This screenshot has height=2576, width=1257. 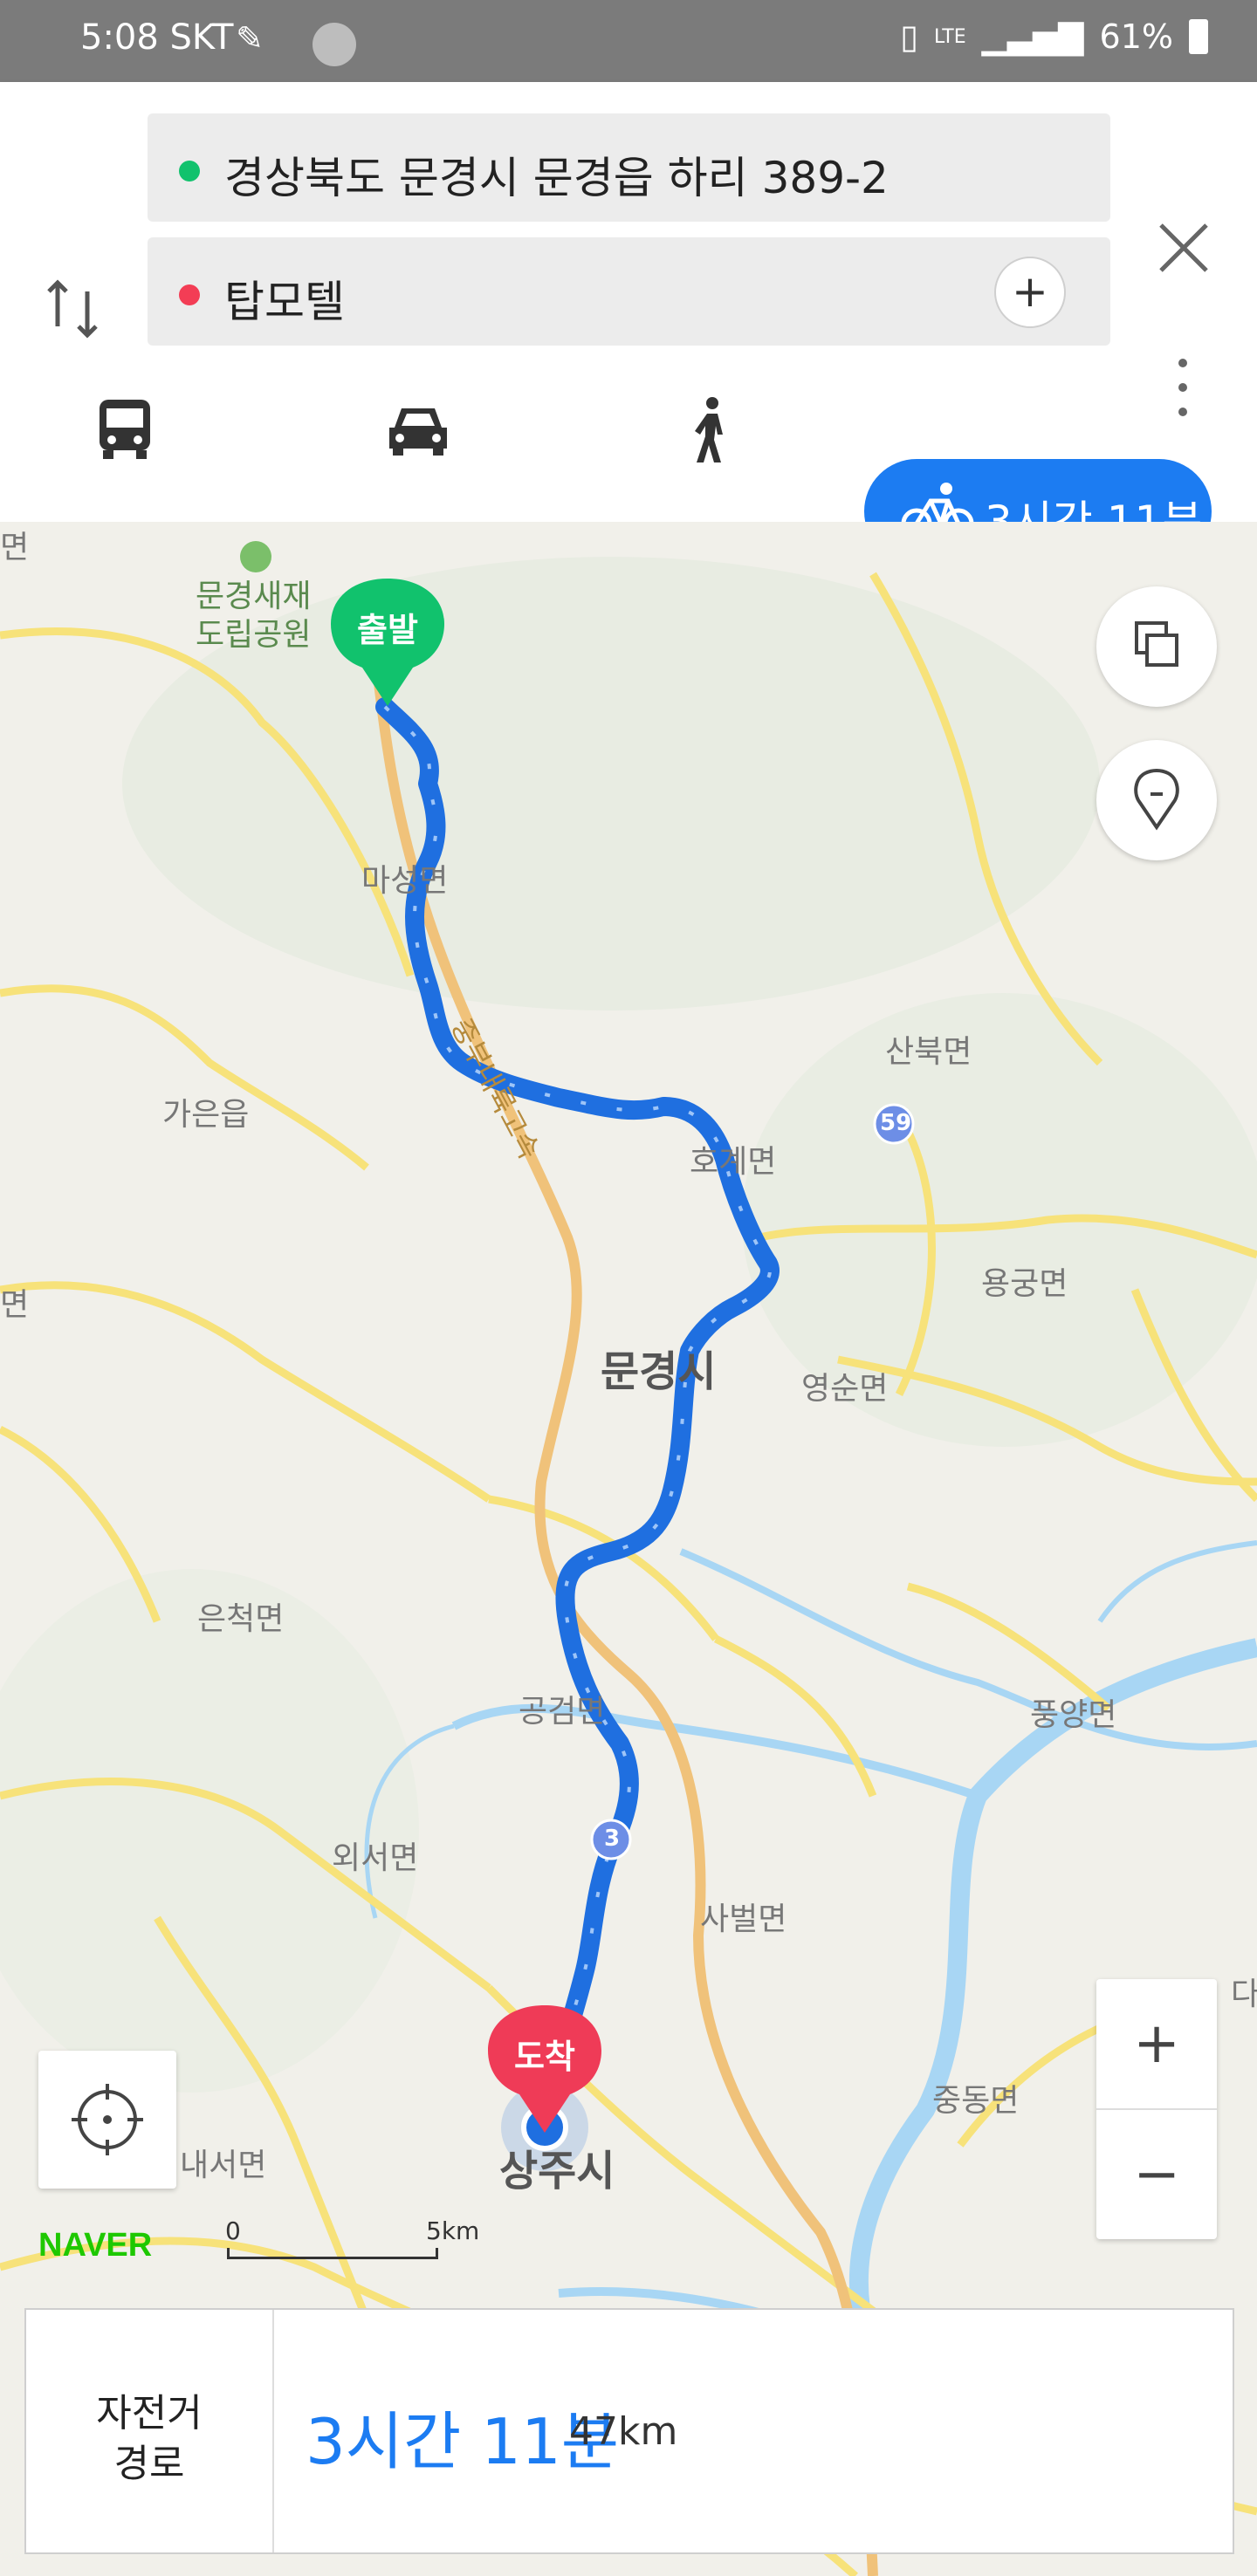 I want to click on add-waypoint-button: +, so click(x=1030, y=292).